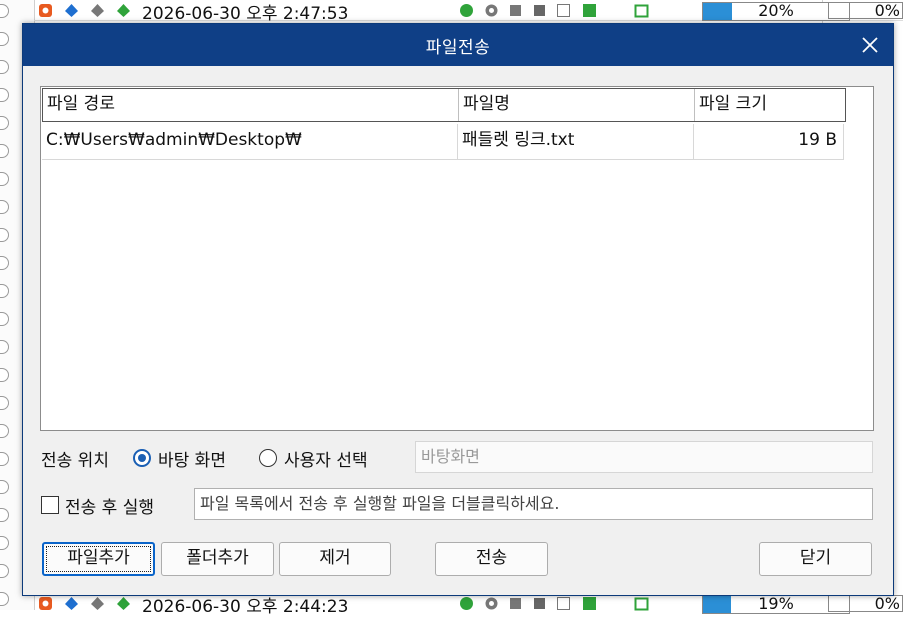 The image size is (903, 617). What do you see at coordinates (251, 105) in the screenshot?
I see `column-header-path: 파일 경로` at bounding box center [251, 105].